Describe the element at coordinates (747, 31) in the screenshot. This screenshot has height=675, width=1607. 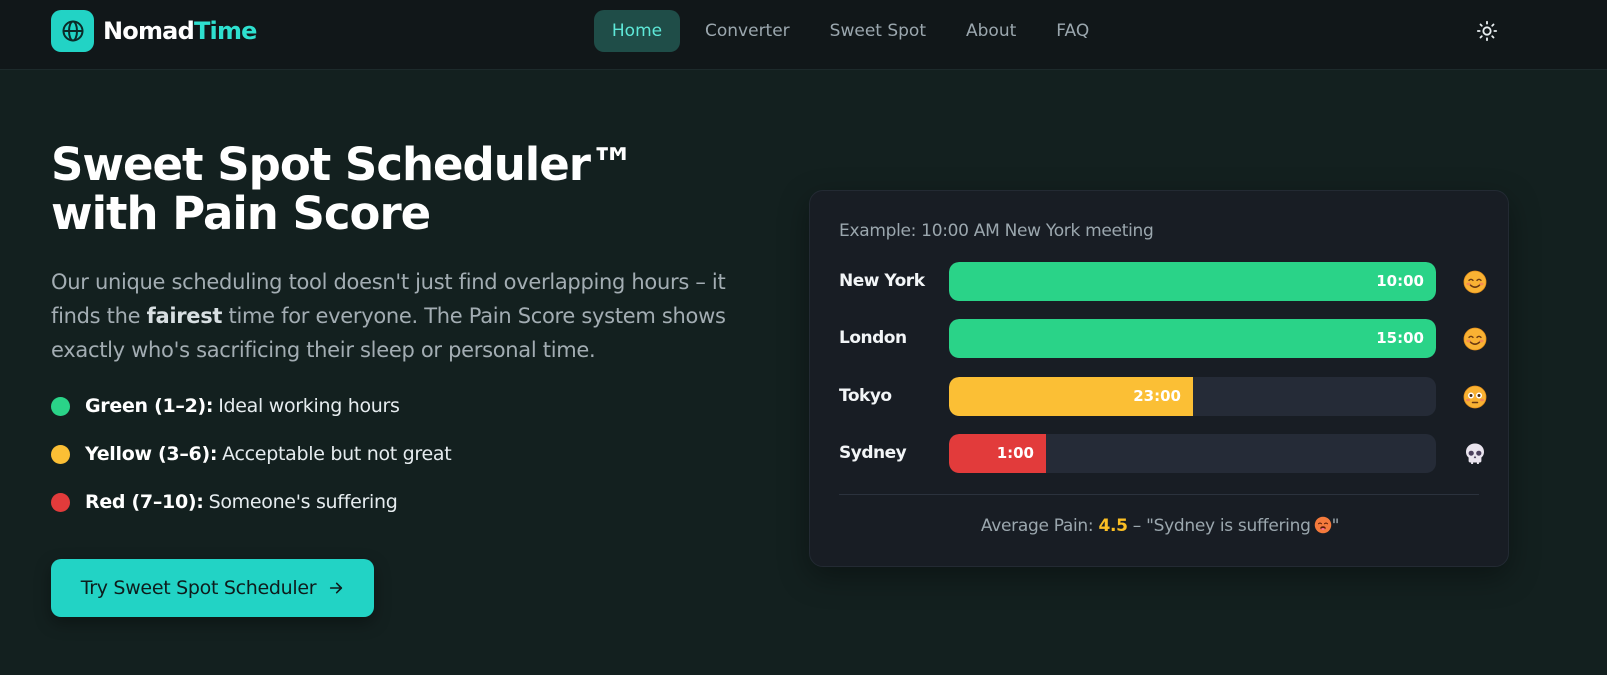
I see `nav-link-converter: Converter` at that location.